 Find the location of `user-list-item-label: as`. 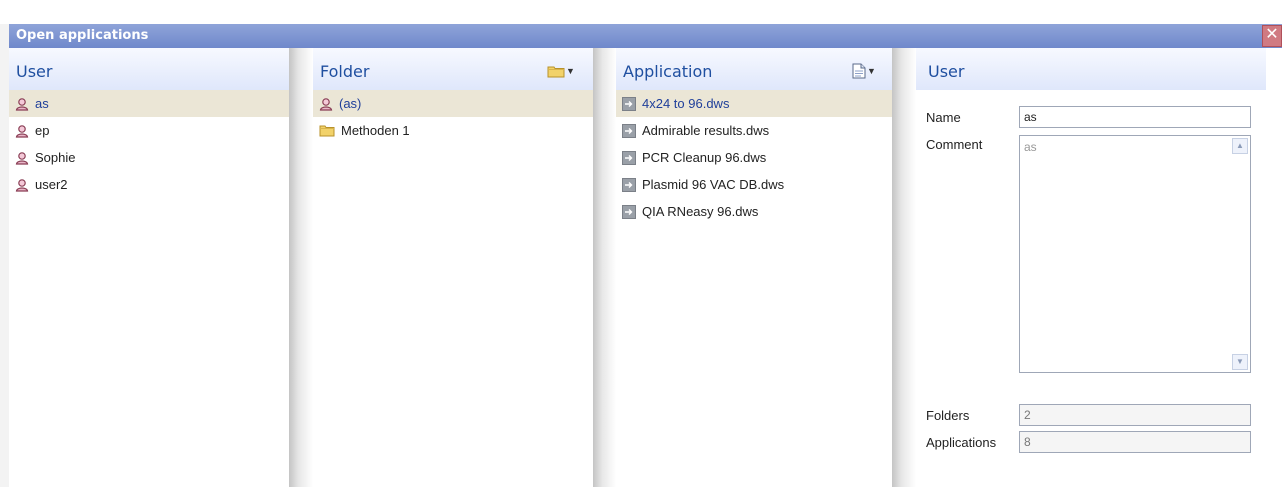

user-list-item-label: as is located at coordinates (42, 103).